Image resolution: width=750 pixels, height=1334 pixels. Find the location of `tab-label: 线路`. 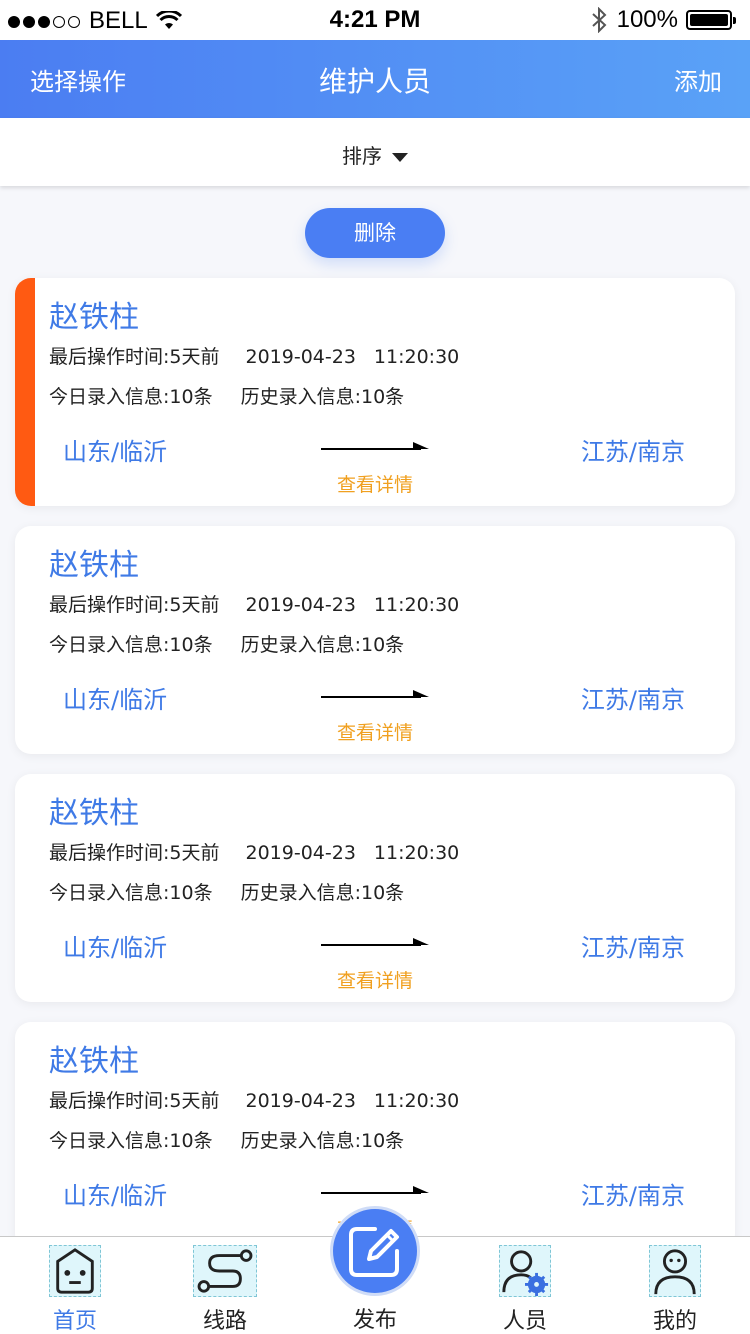

tab-label: 线路 is located at coordinates (224, 1321).